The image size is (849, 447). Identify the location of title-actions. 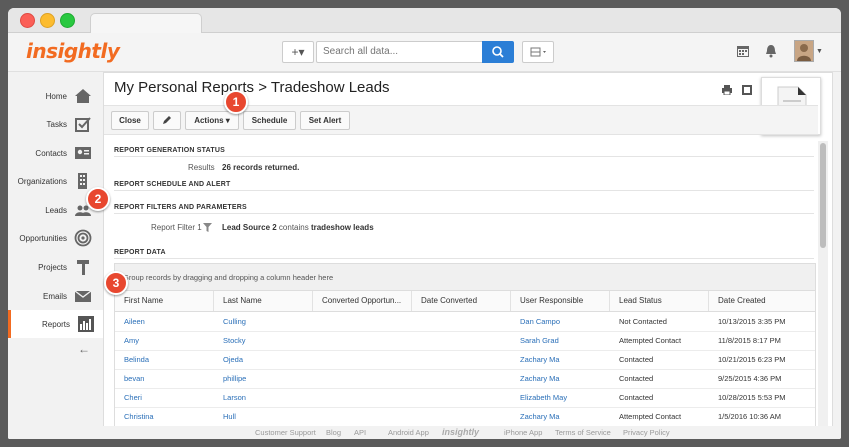
(736, 91).